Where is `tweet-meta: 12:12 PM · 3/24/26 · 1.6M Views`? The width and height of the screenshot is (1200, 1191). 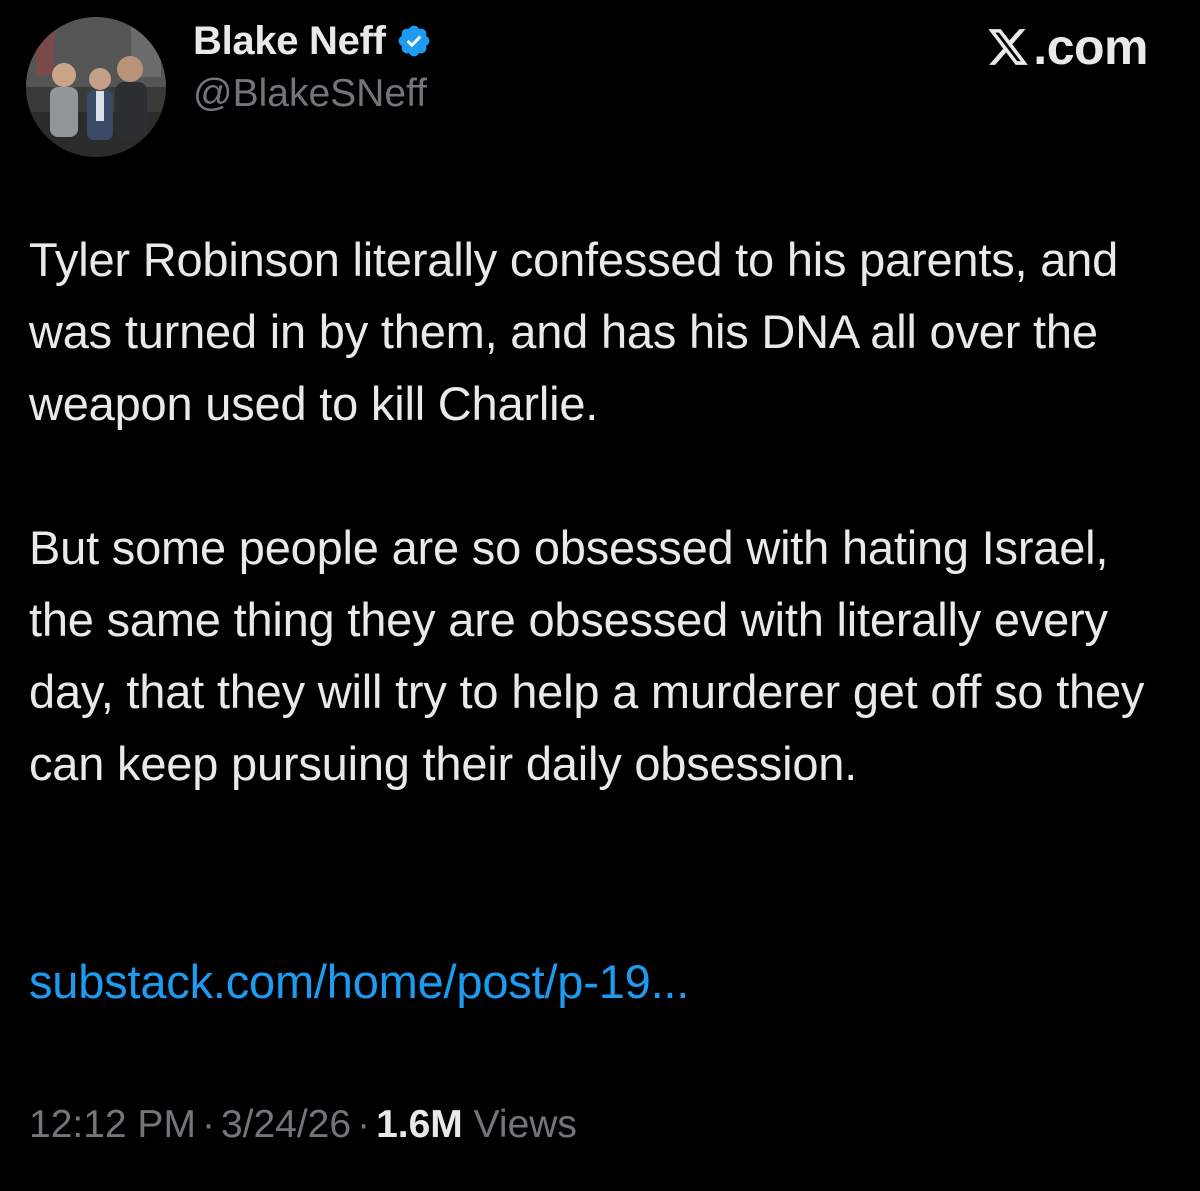 tweet-meta: 12:12 PM · 3/24/26 · 1.6M Views is located at coordinates (303, 1125).